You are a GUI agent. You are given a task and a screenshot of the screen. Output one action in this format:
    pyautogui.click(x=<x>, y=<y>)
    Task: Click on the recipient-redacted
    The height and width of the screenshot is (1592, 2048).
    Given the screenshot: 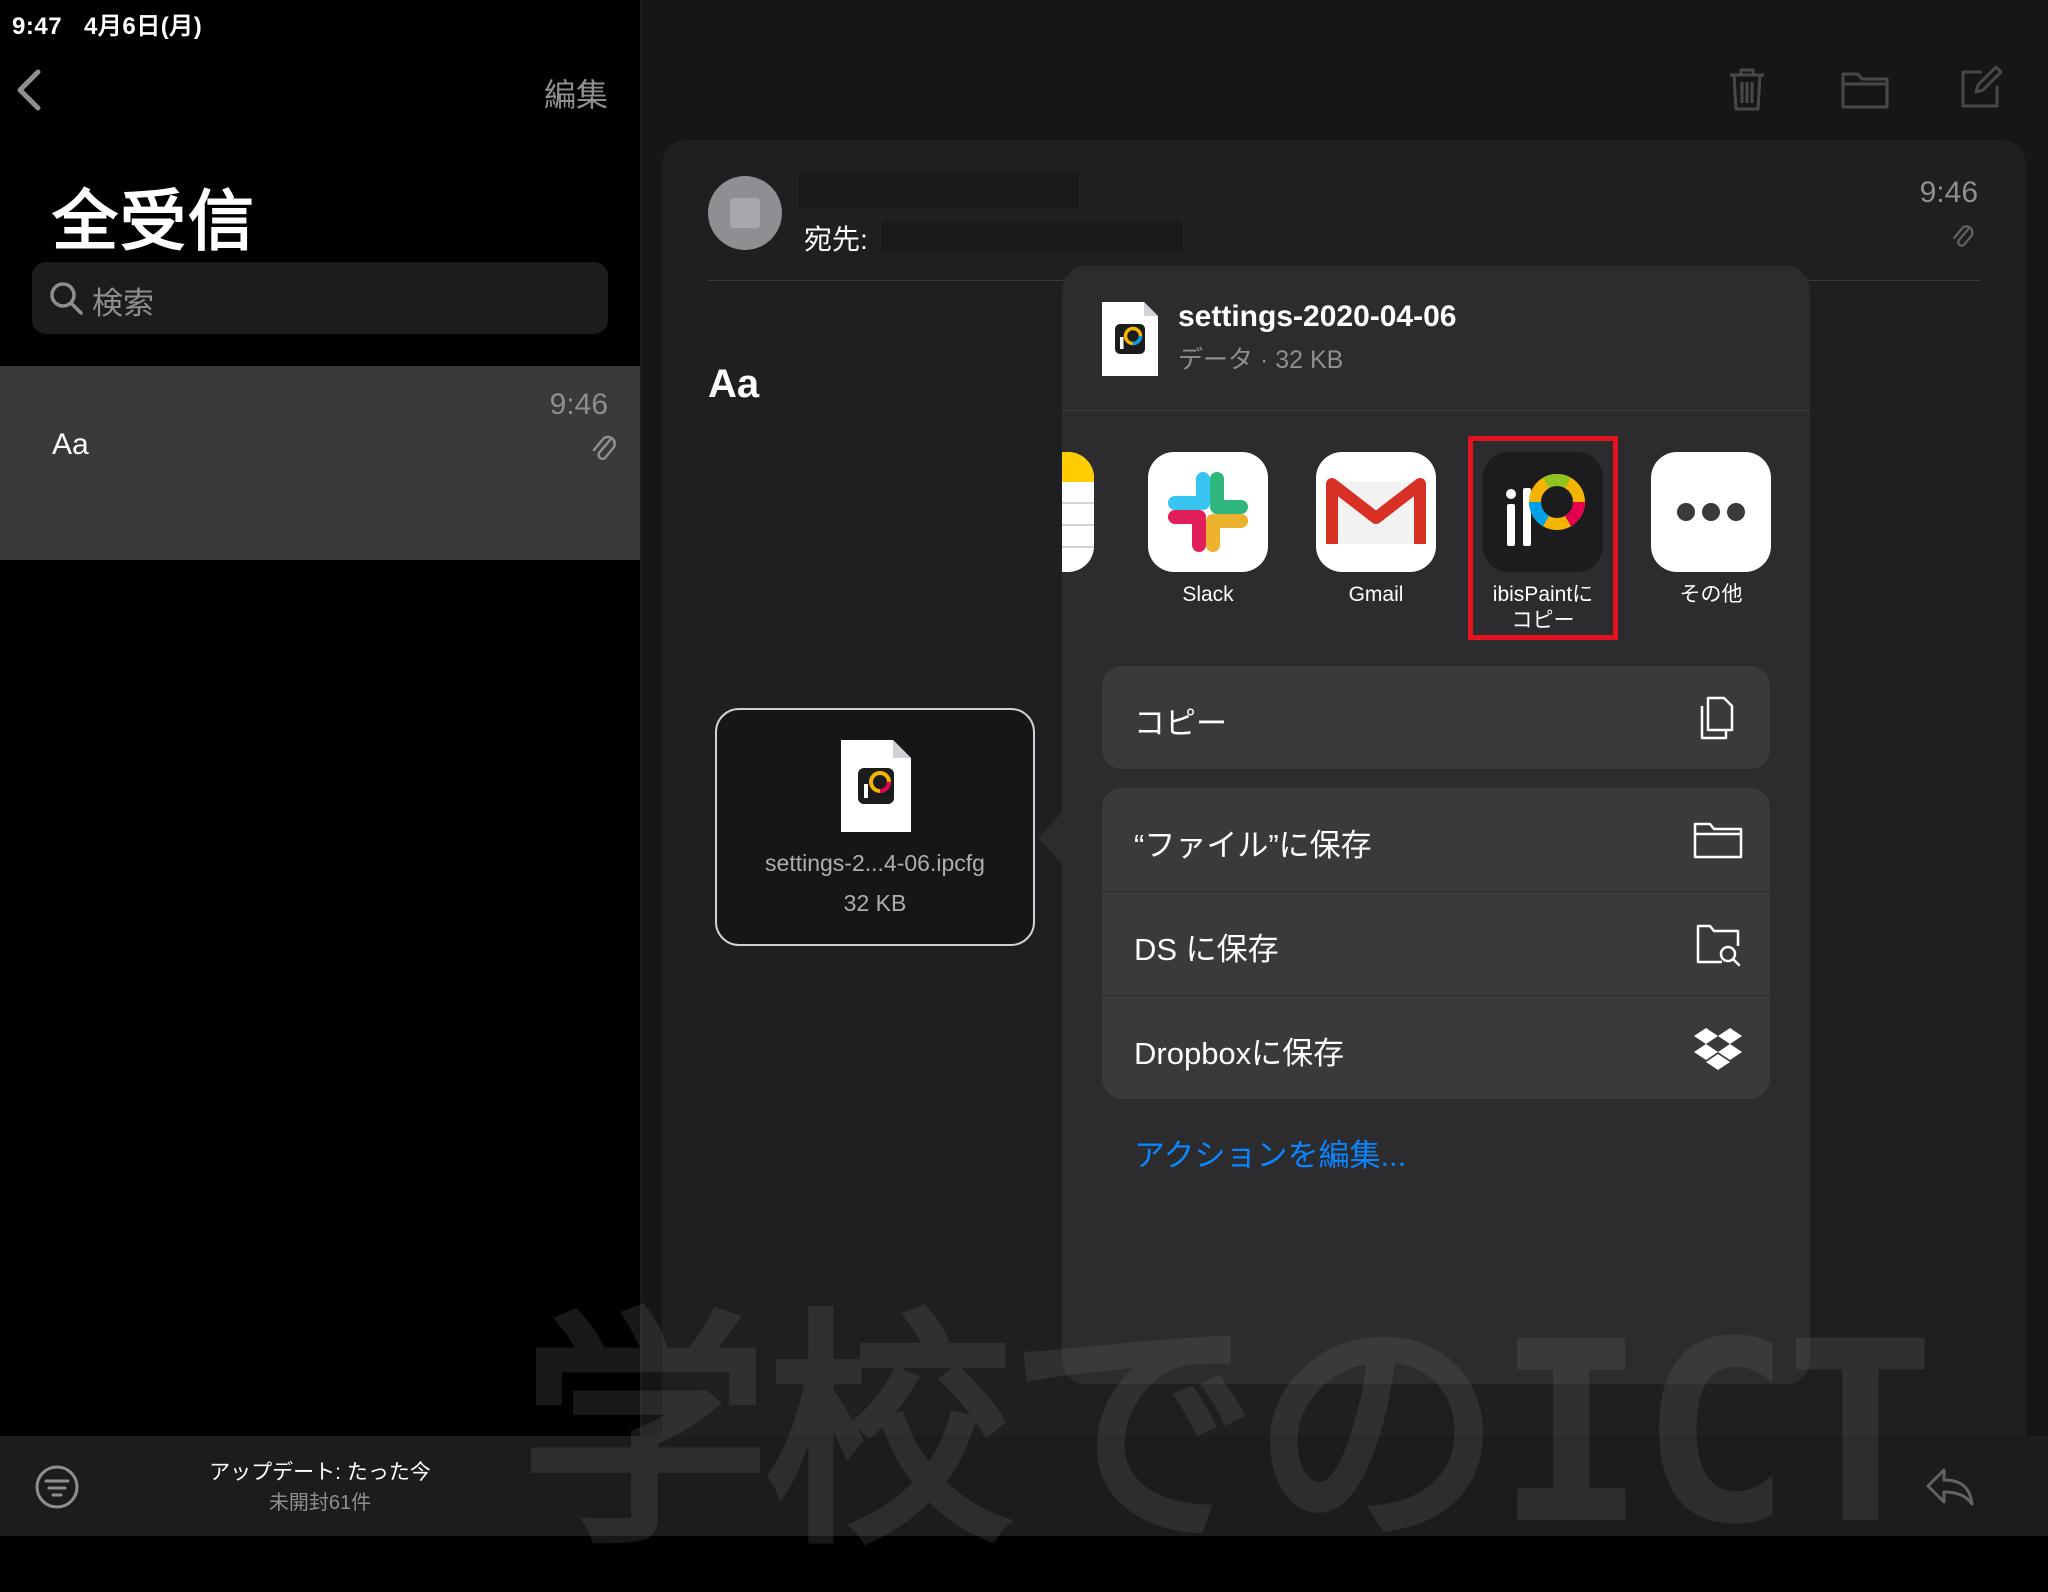 What is the action you would take?
    pyautogui.click(x=1032, y=237)
    